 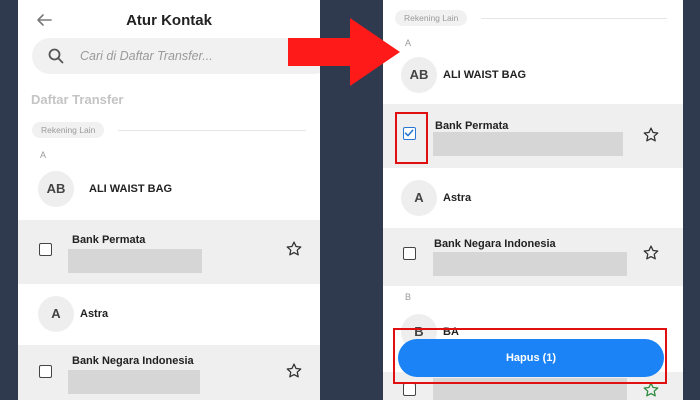 I want to click on top-bar: Atur Kontak, so click(x=169, y=20).